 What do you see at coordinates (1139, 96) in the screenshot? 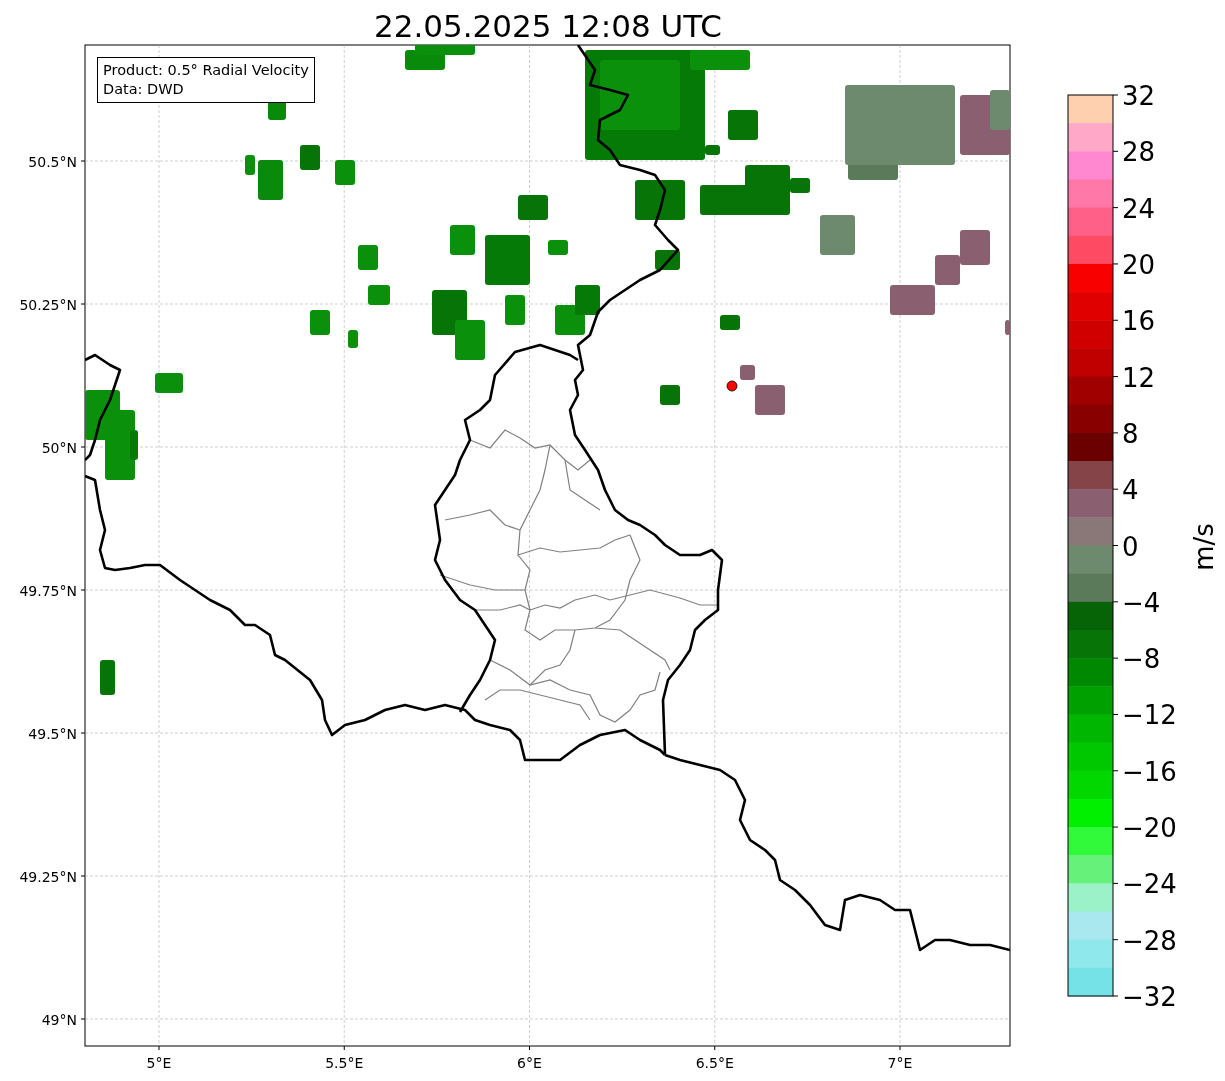
I see `colorbar-tick-label: 32` at bounding box center [1139, 96].